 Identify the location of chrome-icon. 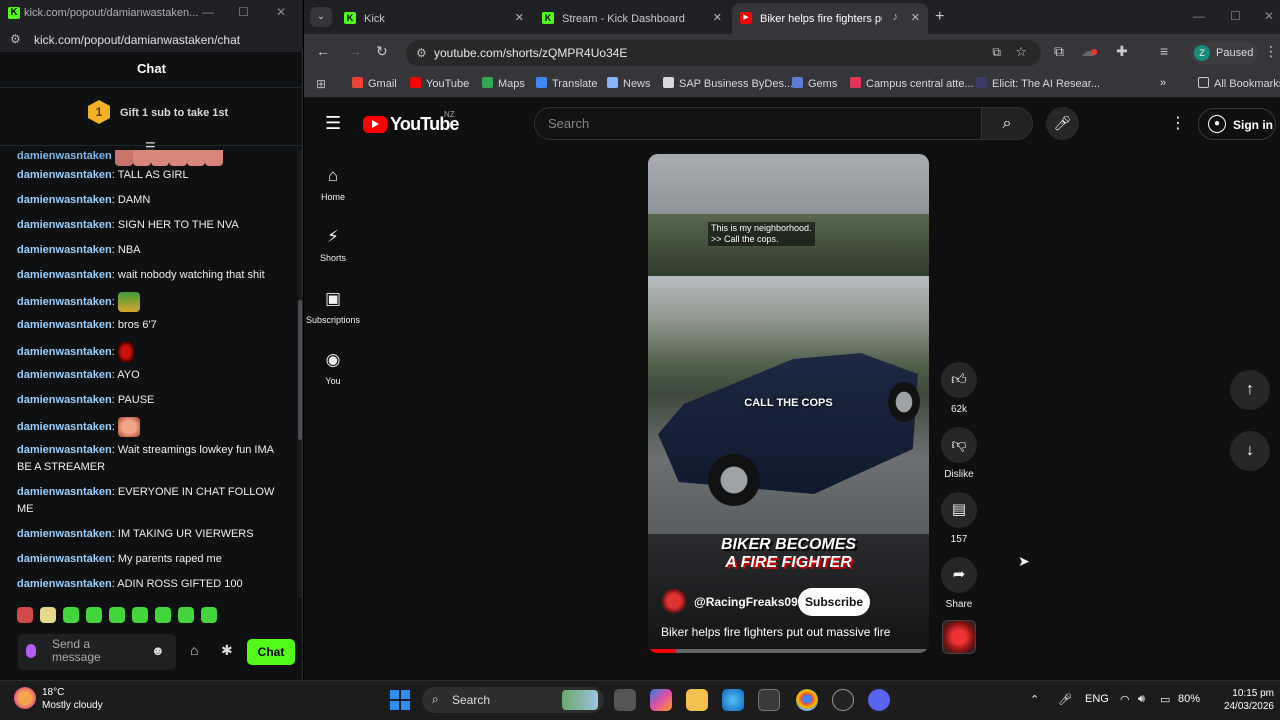
(807, 700).